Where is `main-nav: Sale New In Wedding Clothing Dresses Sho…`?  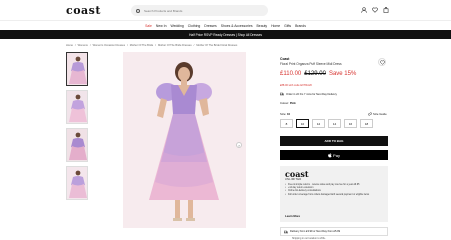
main-nav: Sale New In Wedding Clothing Dresses Sho… is located at coordinates (225, 25).